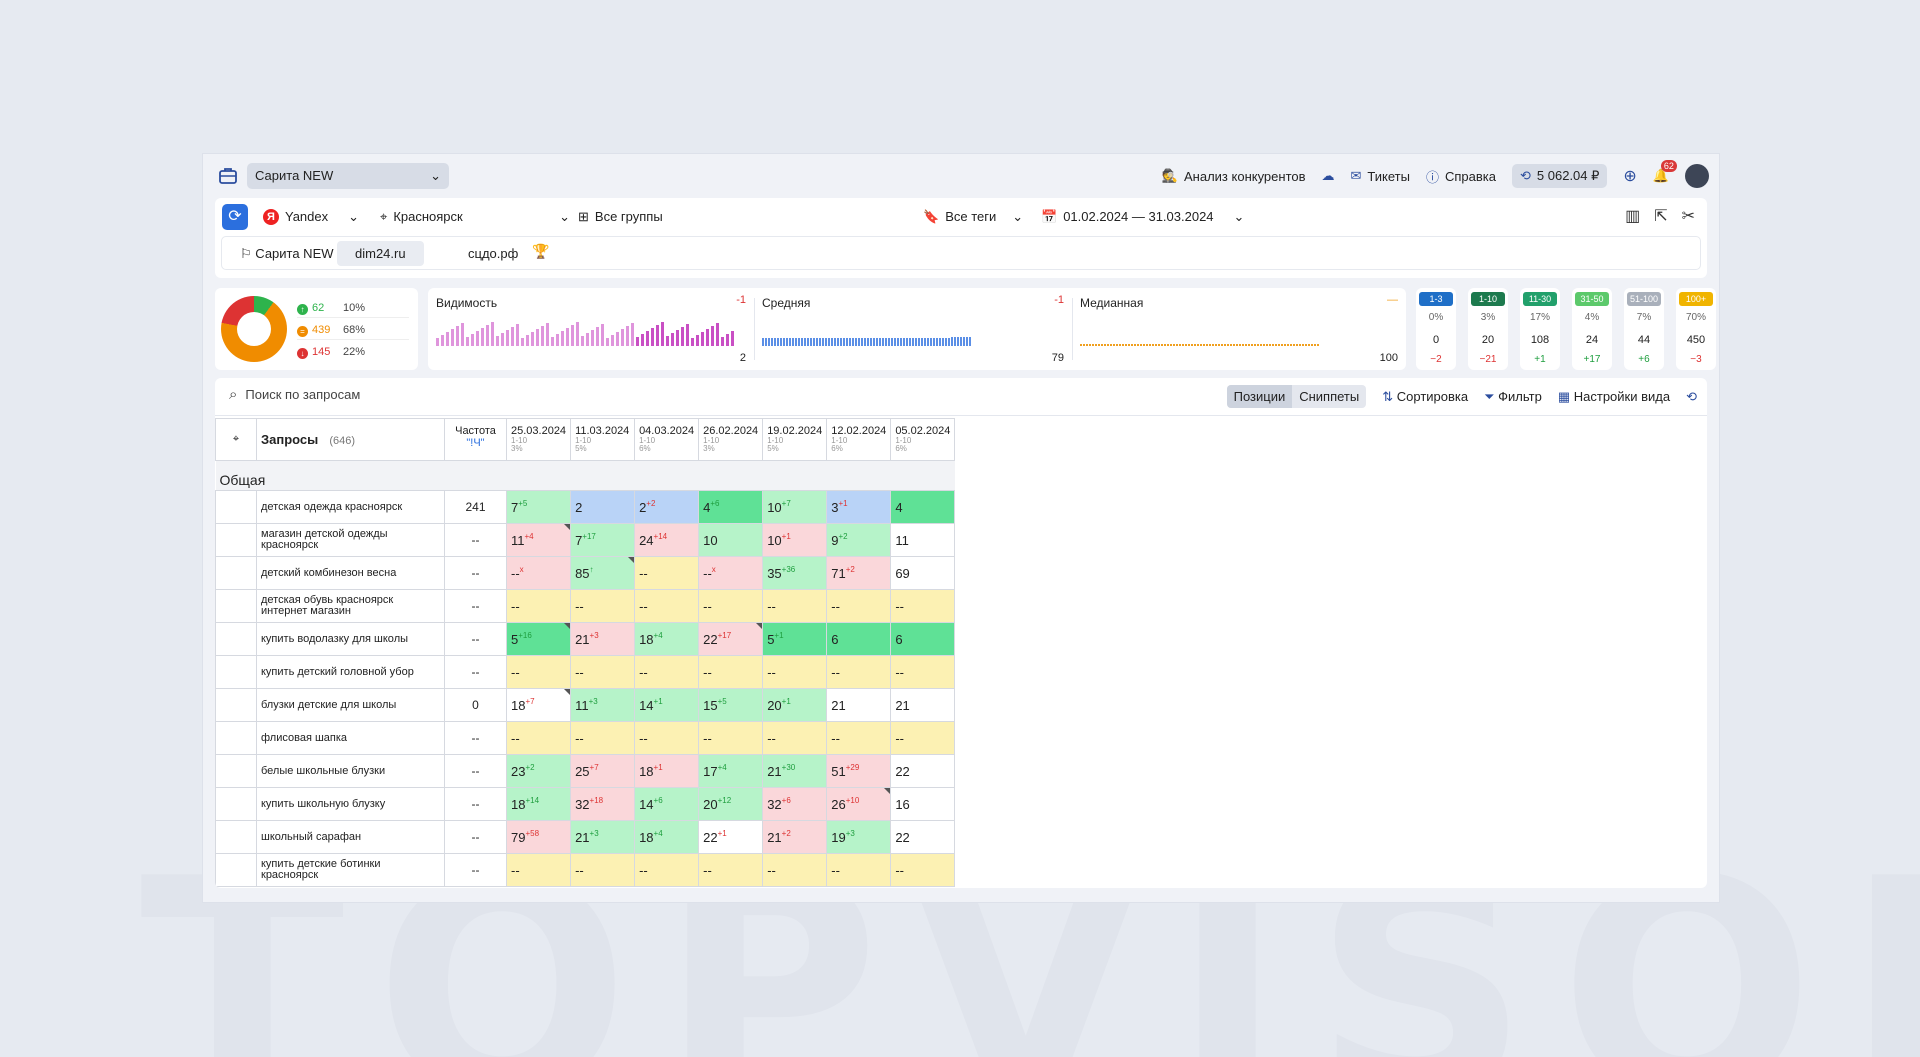 The image size is (1920, 1057). I want to click on position-cell: 11, so click(923, 540).